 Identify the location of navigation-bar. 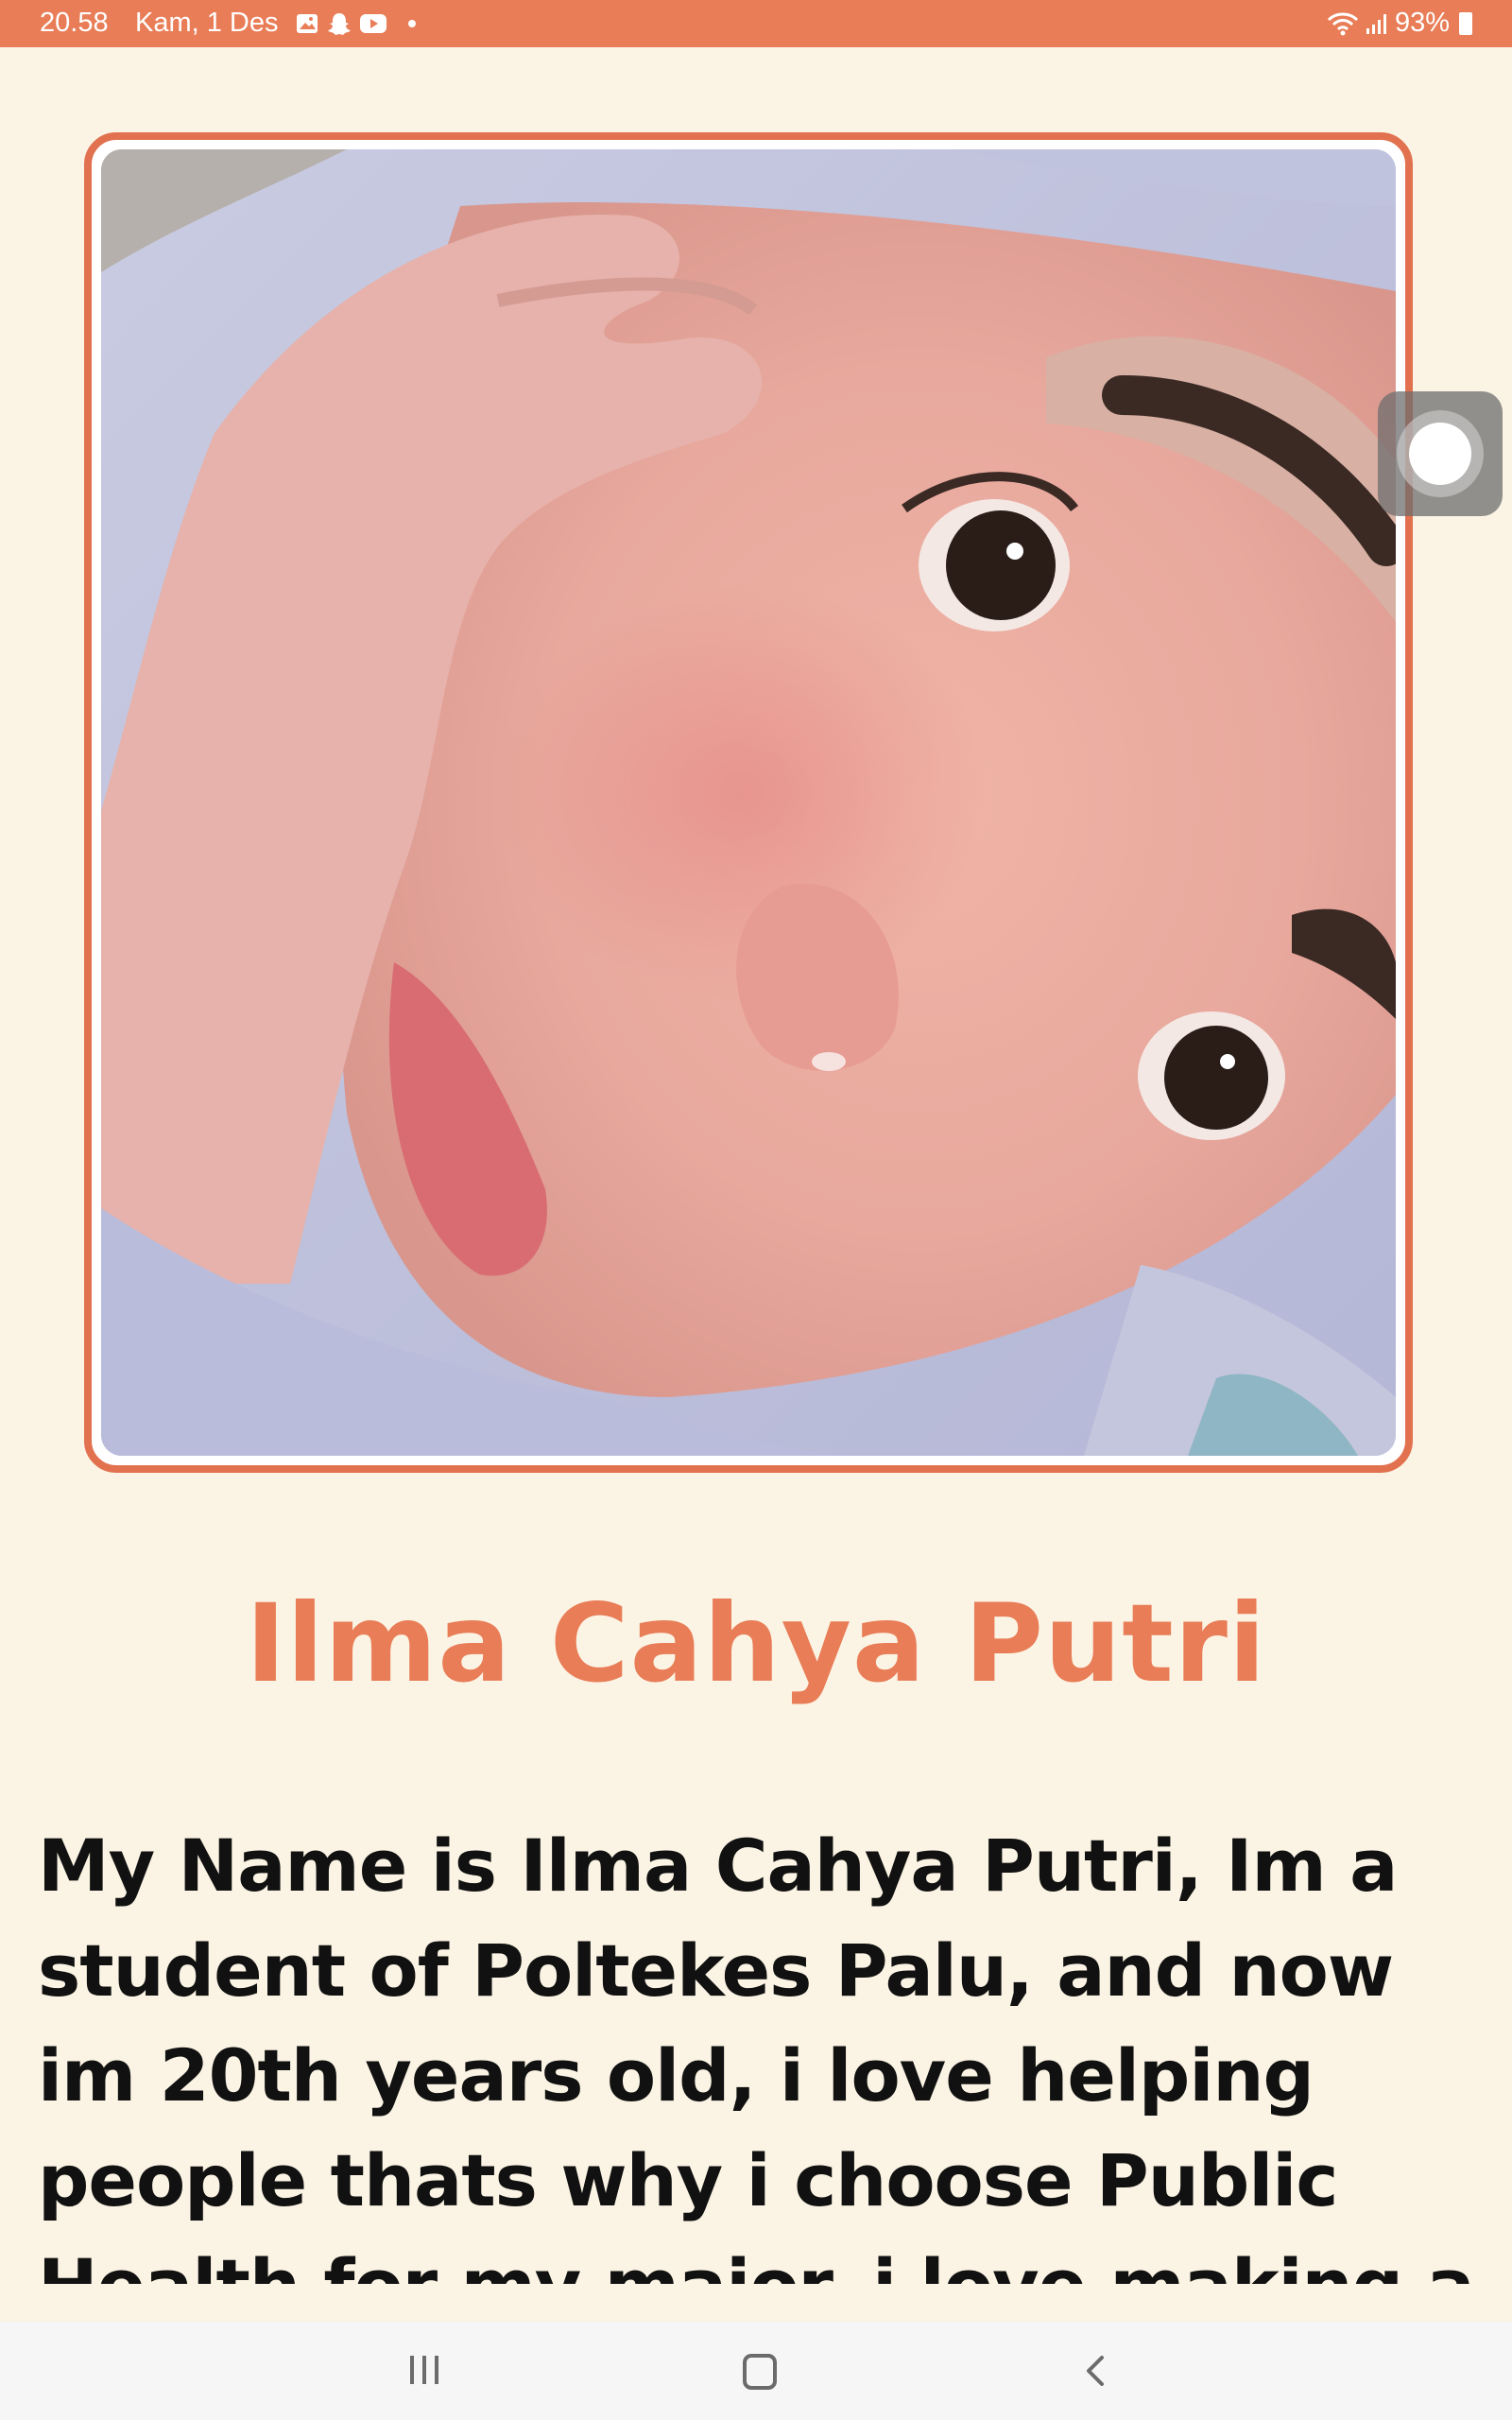
(756, 2371).